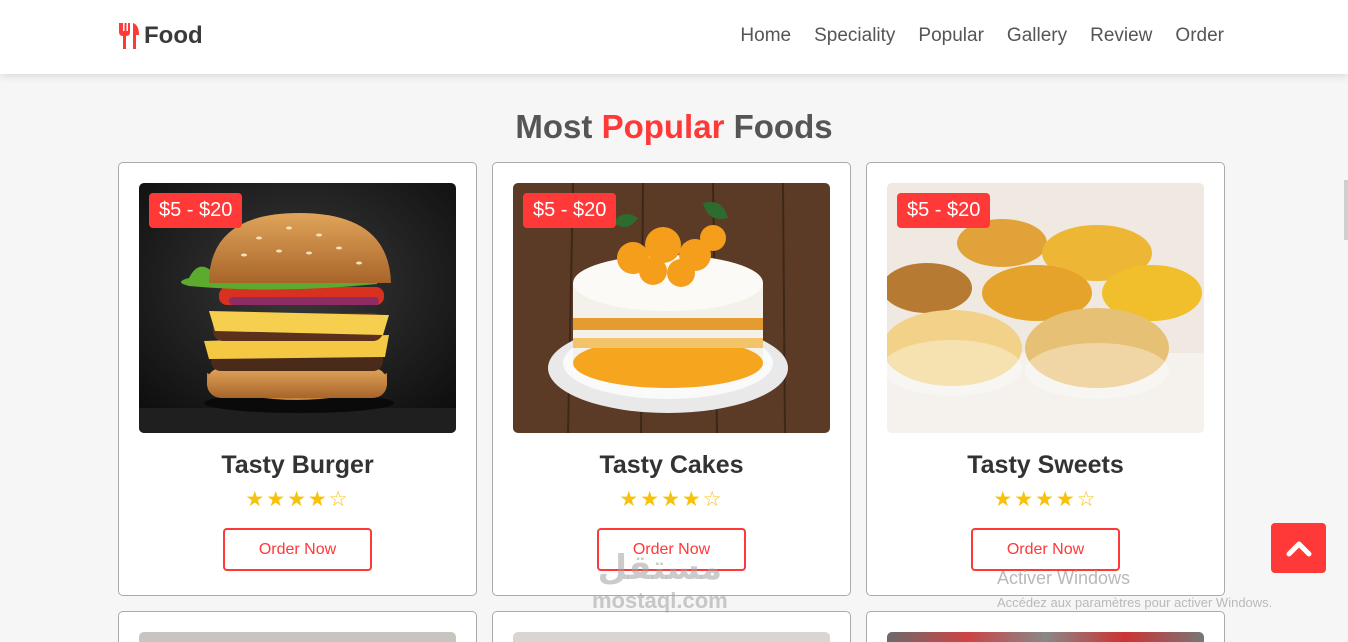 The height and width of the screenshot is (642, 1348). I want to click on title-accent: Popular, so click(663, 126).